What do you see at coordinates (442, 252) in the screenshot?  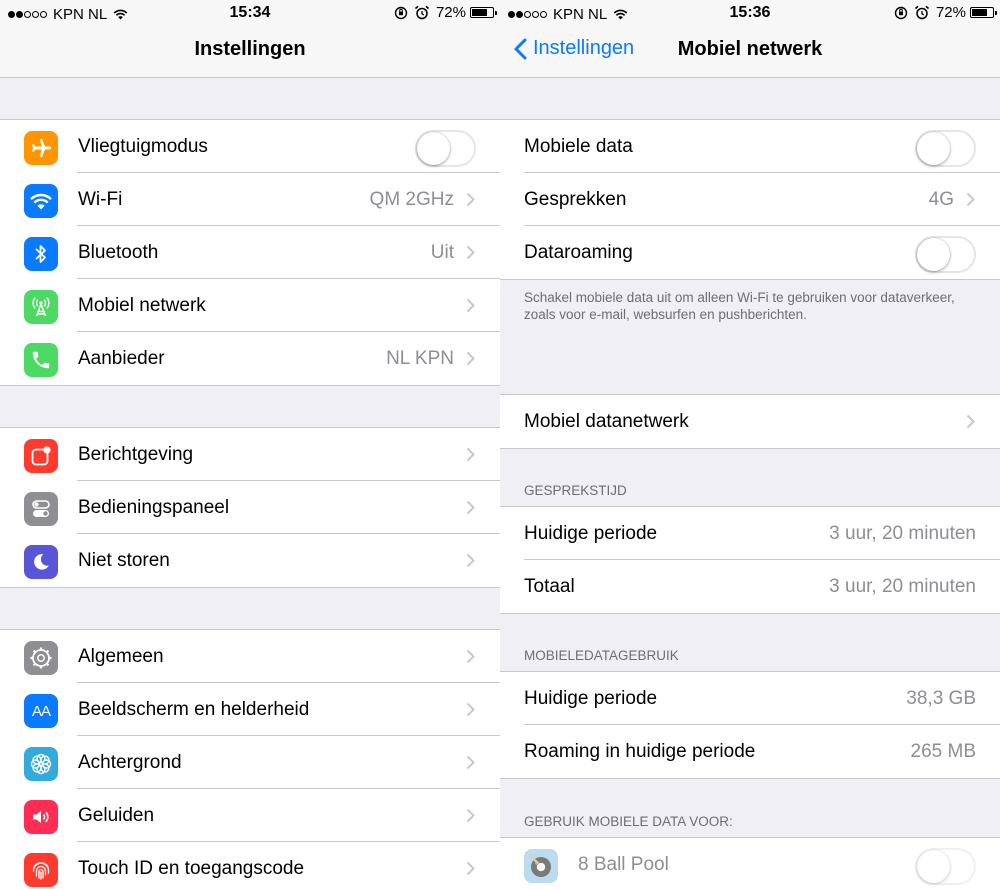 I see `row-value: Uit` at bounding box center [442, 252].